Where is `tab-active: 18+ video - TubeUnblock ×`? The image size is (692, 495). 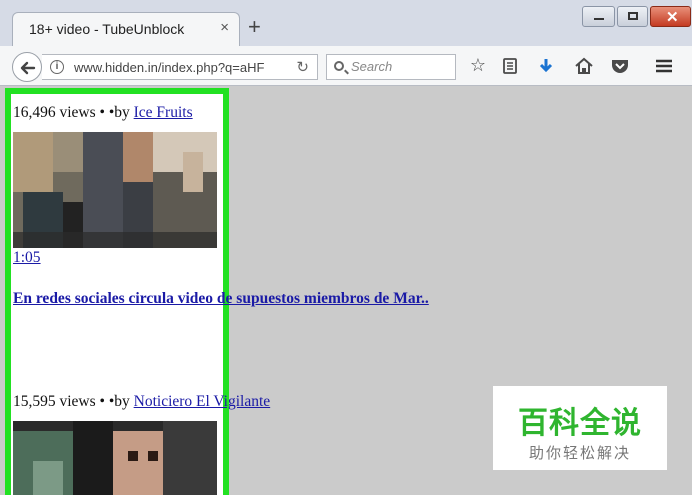
tab-active: 18+ video - TubeUnblock × is located at coordinates (126, 29).